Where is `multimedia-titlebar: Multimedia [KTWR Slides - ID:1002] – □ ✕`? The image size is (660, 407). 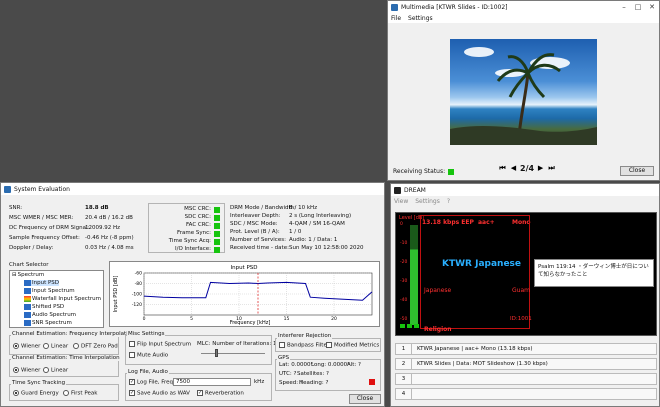 multimedia-titlebar: Multimedia [KTWR Slides - ID:1002] – □ ✕ is located at coordinates (523, 7).